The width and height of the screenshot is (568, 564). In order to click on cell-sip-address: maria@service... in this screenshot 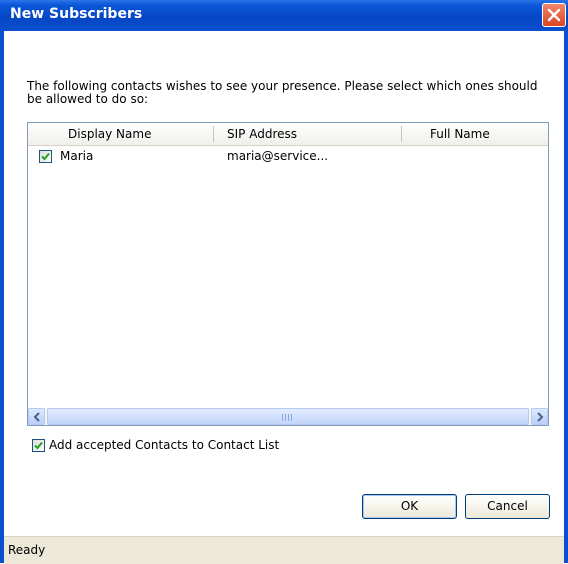, I will do `click(278, 156)`.